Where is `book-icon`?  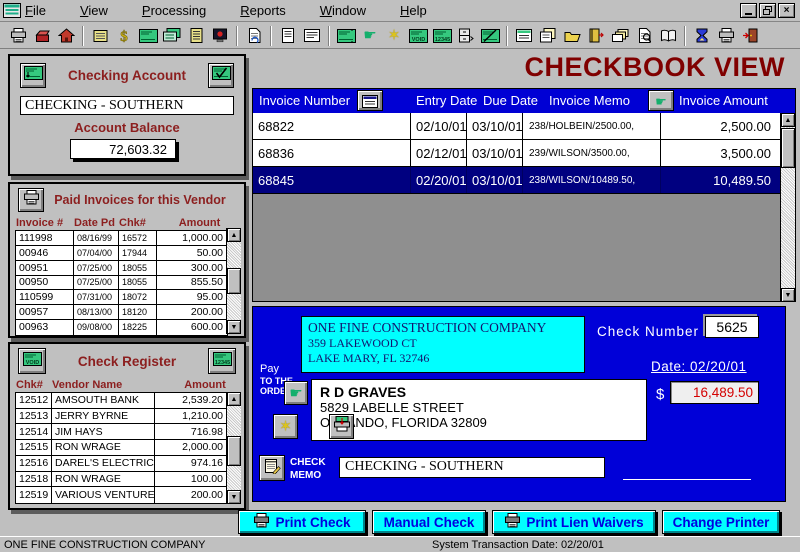 book-icon is located at coordinates (668, 35).